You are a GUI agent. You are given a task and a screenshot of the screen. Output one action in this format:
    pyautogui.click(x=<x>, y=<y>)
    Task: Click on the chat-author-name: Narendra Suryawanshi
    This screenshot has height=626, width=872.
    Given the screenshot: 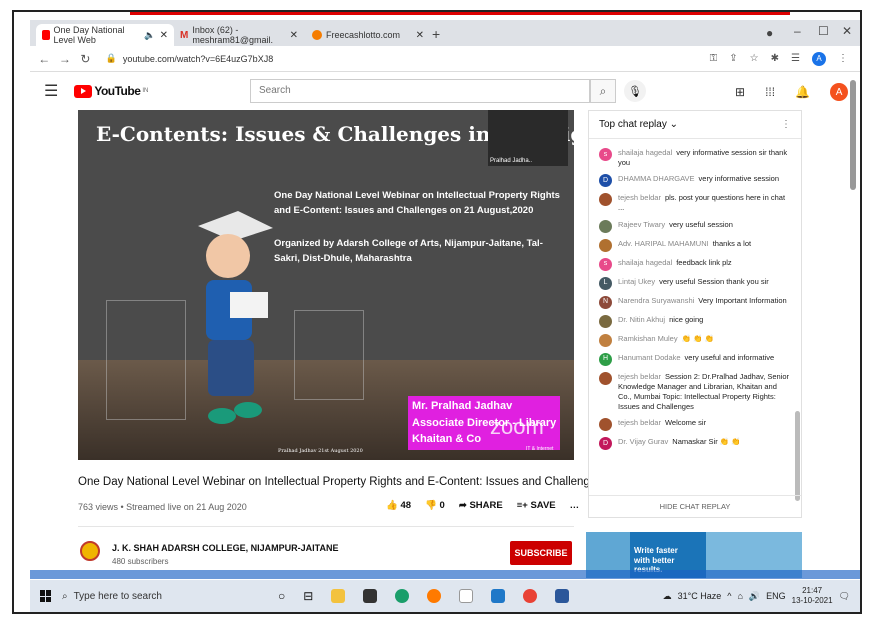 What is the action you would take?
    pyautogui.click(x=656, y=300)
    